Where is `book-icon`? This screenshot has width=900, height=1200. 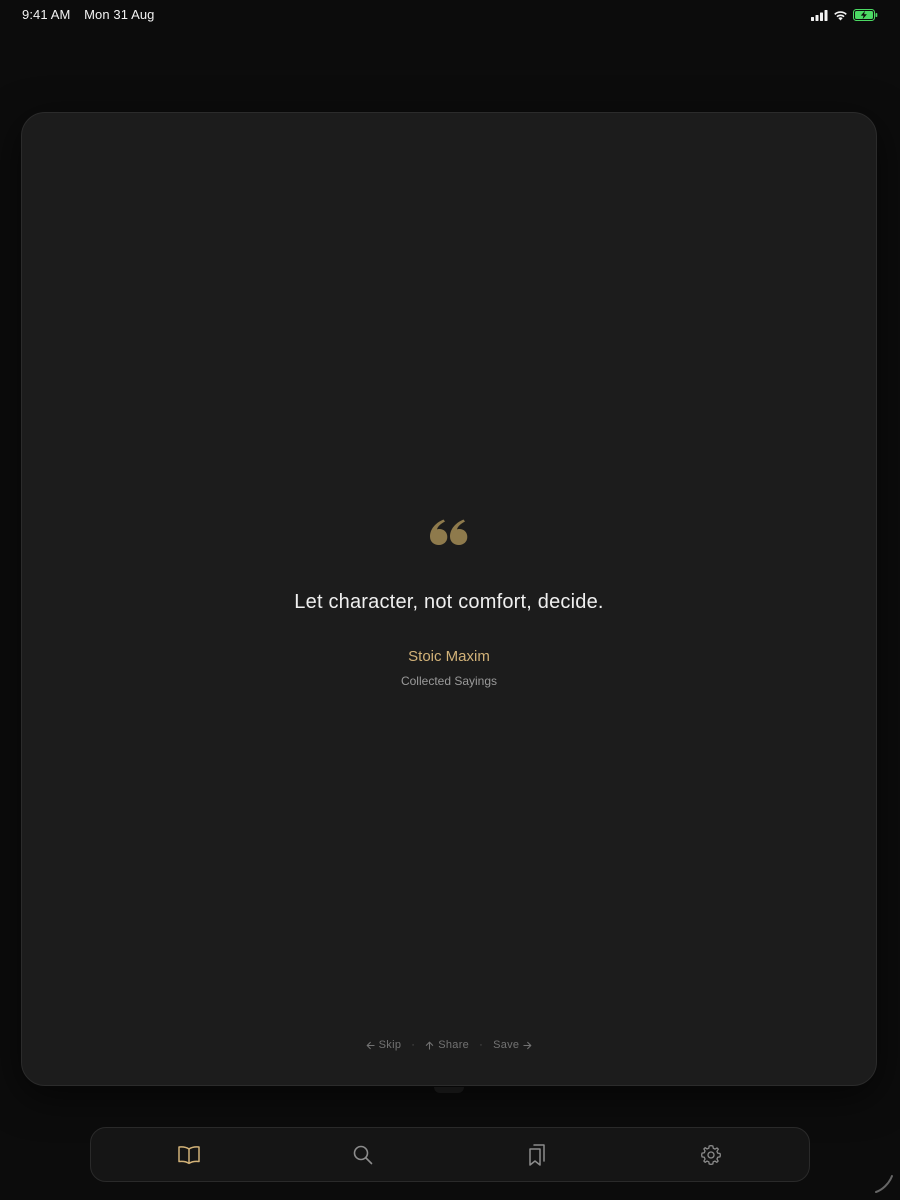 book-icon is located at coordinates (189, 1154).